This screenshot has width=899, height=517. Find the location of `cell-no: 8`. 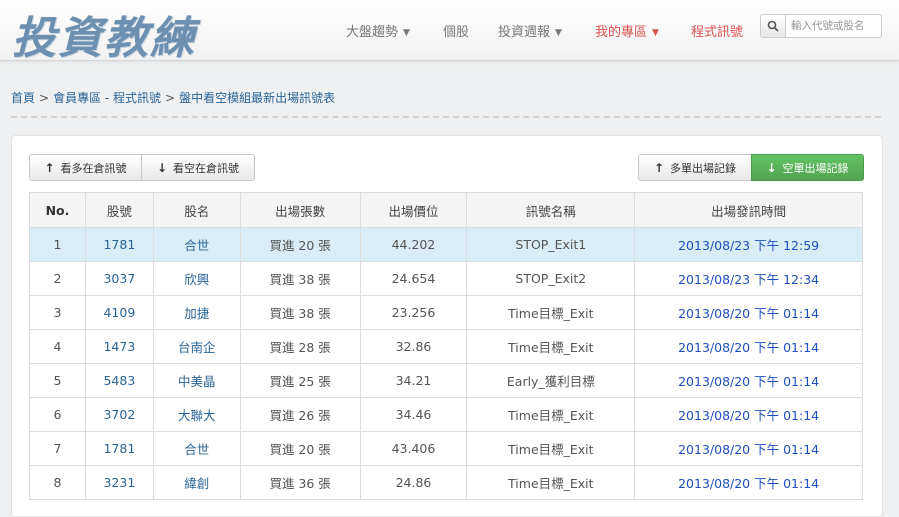

cell-no: 8 is located at coordinates (57, 482).